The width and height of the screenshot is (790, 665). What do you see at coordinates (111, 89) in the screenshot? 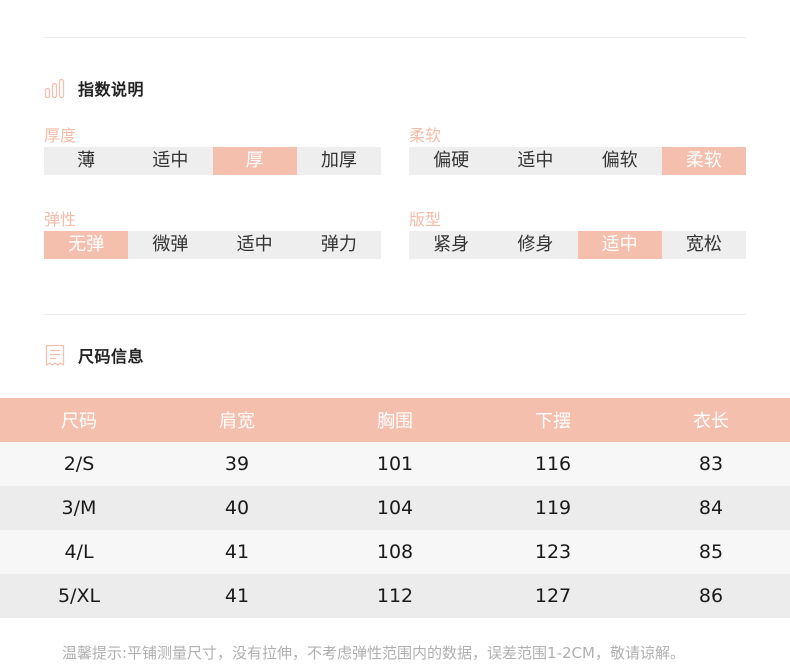
I see `index-section-title: 指数说明` at bounding box center [111, 89].